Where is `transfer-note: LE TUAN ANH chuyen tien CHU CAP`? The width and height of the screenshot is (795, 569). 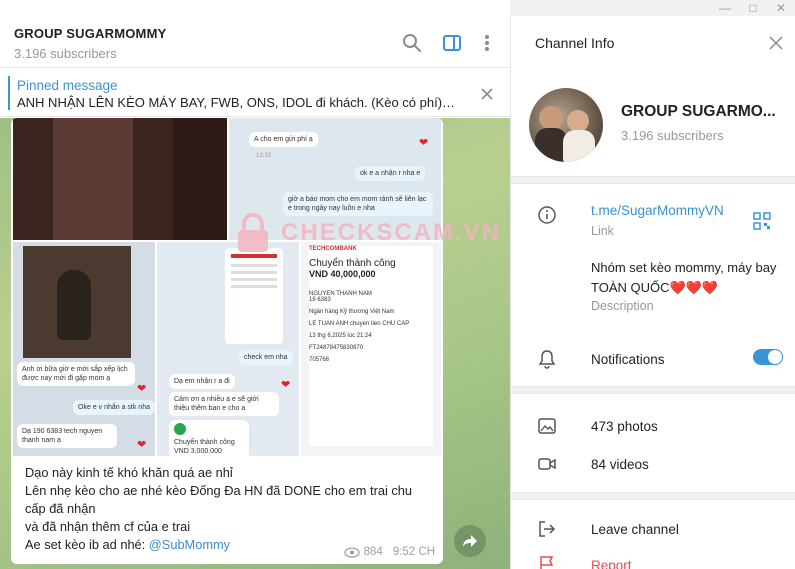 transfer-note: LE TUAN ANH chuyen tien CHU CAP is located at coordinates (359, 324).